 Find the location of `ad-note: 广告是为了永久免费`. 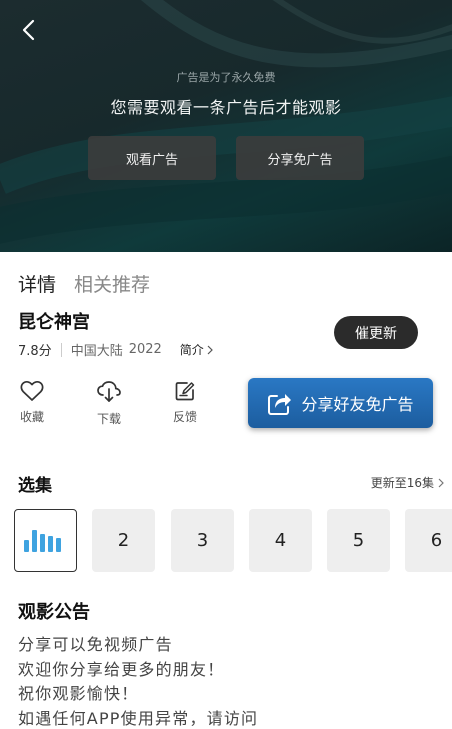

ad-note: 广告是为了永久免费 is located at coordinates (226, 77).